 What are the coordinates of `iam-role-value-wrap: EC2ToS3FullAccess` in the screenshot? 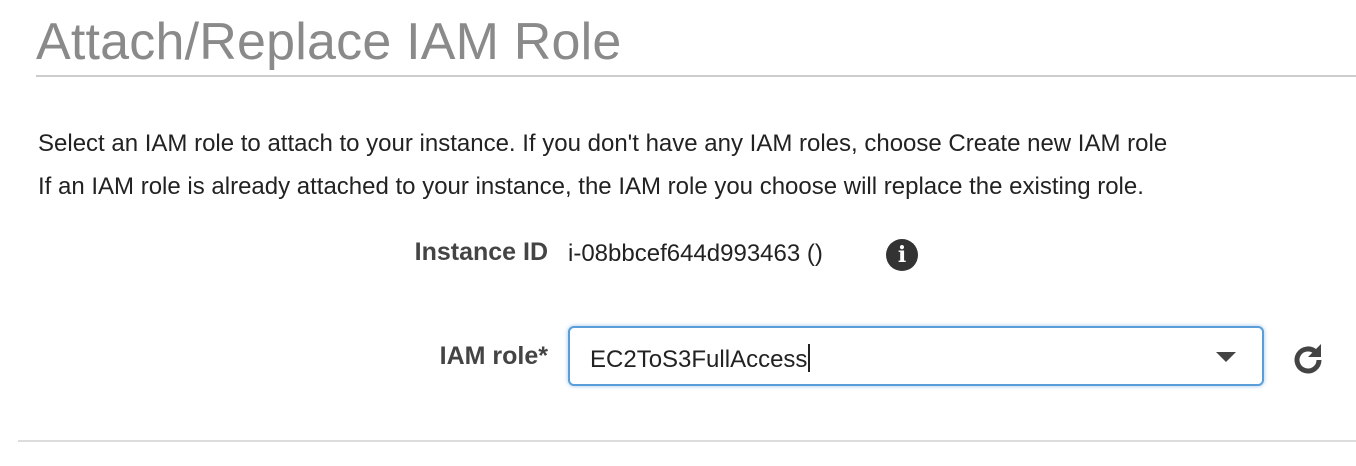 It's located at (700, 359).